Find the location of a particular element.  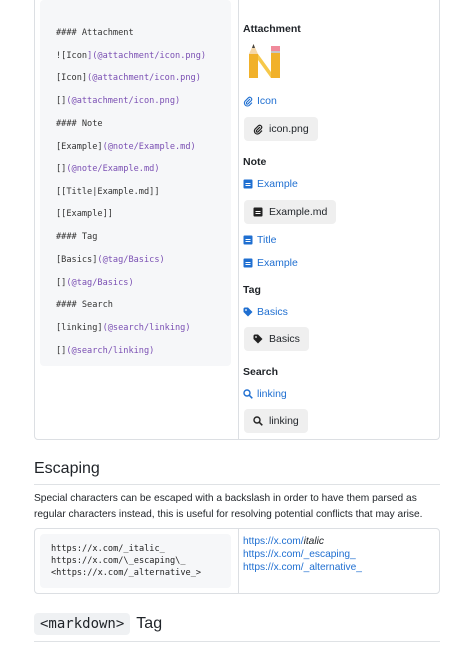

code-line: [](@tag/Basics) is located at coordinates (95, 283).